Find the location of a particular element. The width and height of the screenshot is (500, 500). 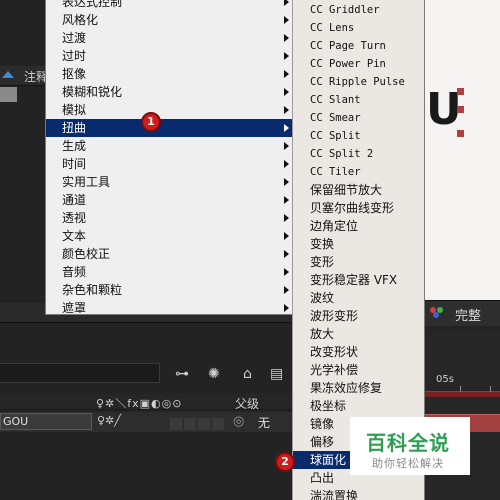

layer-color-cell is located at coordinates (8, 94).